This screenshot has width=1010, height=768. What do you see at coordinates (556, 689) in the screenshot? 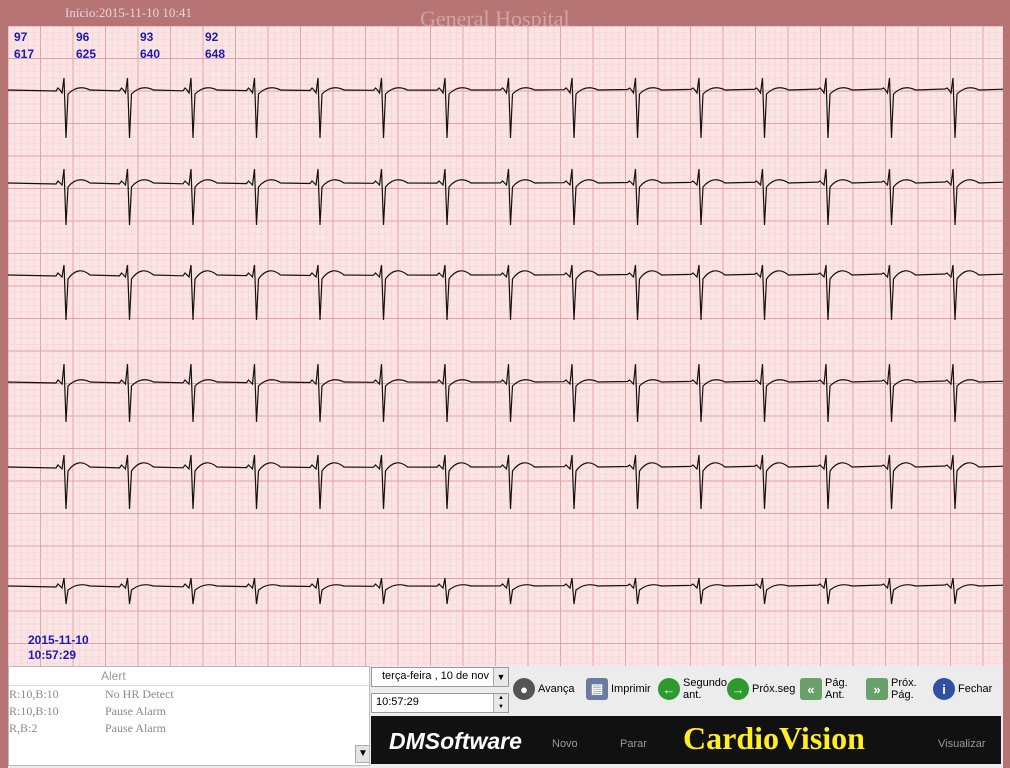
I see `avanca-label: Avança` at bounding box center [556, 689].